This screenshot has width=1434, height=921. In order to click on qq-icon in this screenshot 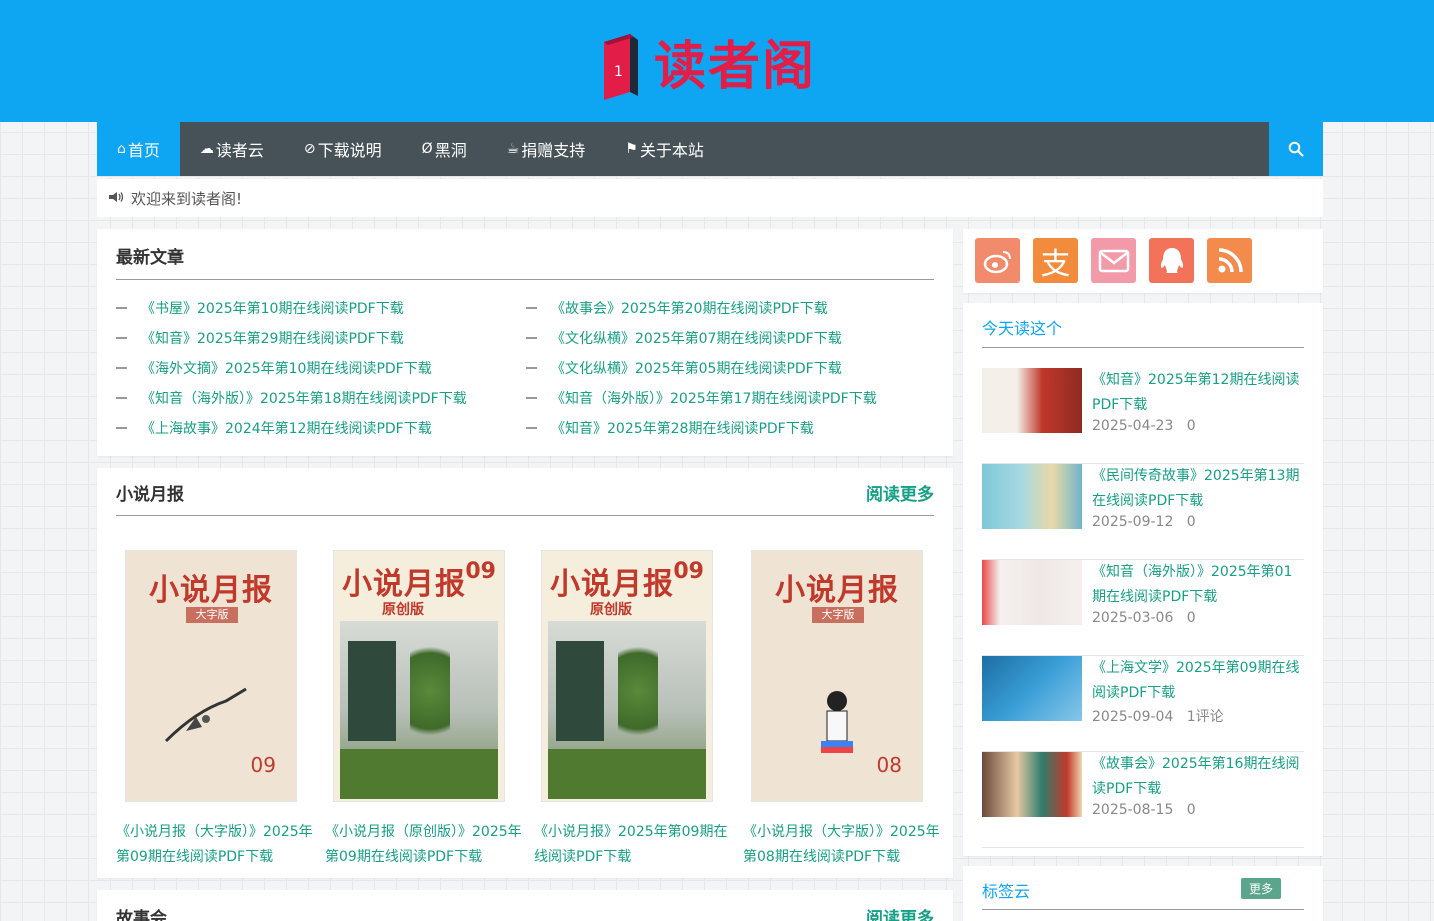, I will do `click(1171, 260)`.